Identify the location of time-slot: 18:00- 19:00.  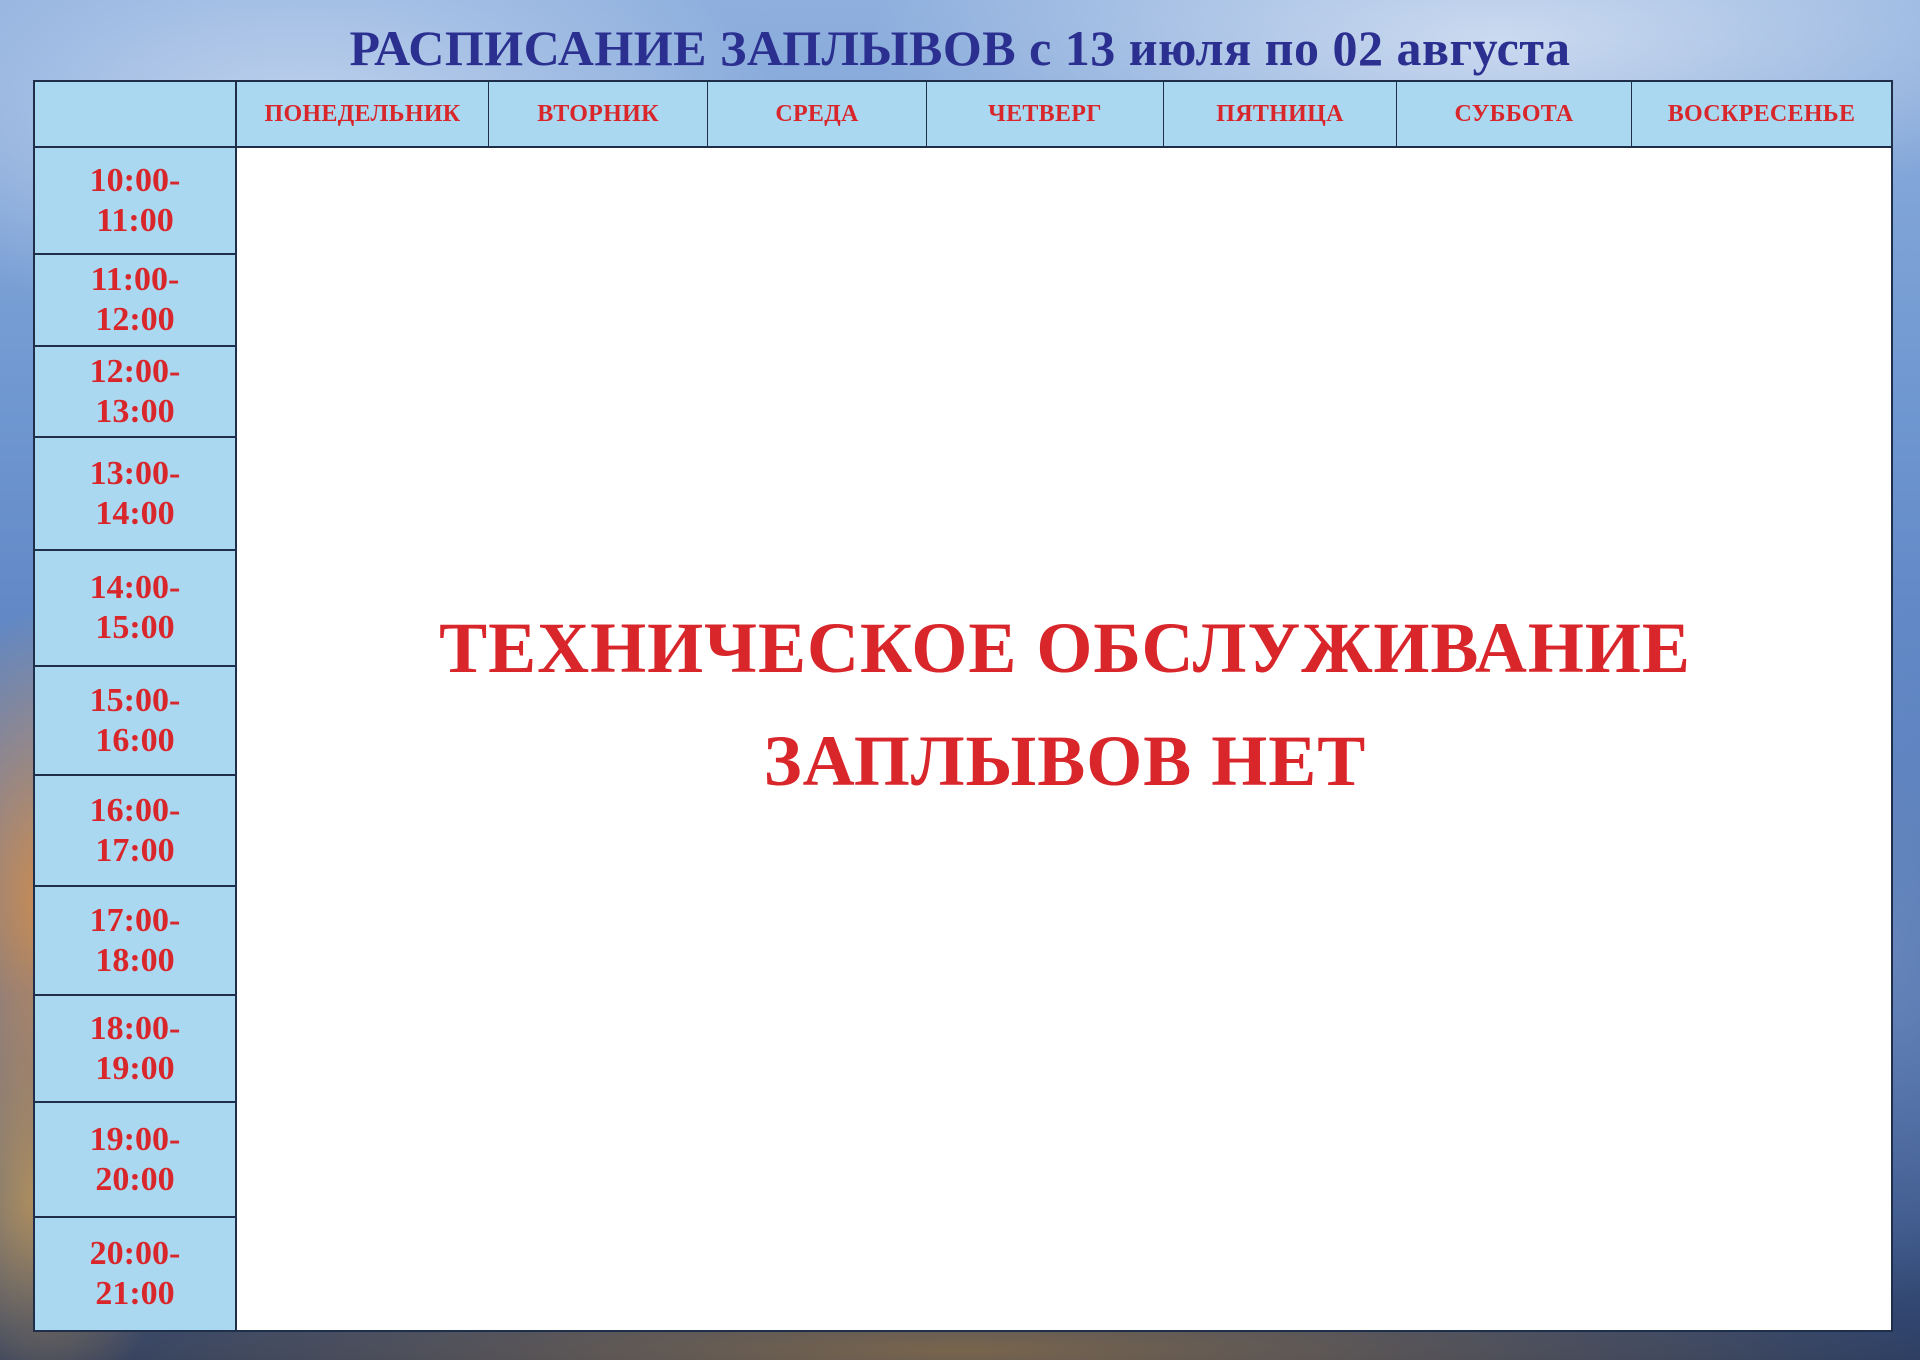
(135, 1049).